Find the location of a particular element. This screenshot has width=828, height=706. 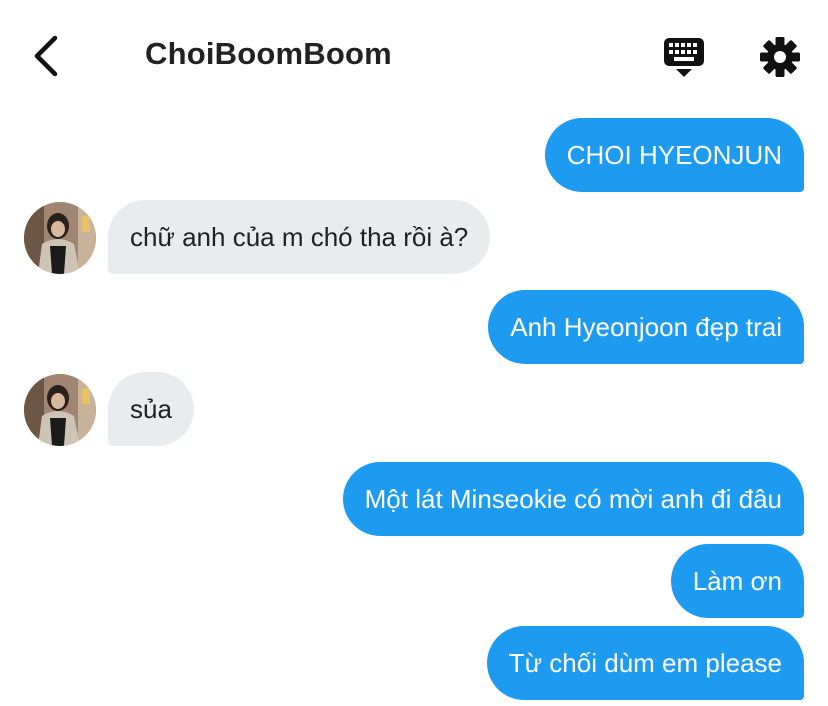

conversation-title: ChoiBoomBoom is located at coordinates (268, 53).